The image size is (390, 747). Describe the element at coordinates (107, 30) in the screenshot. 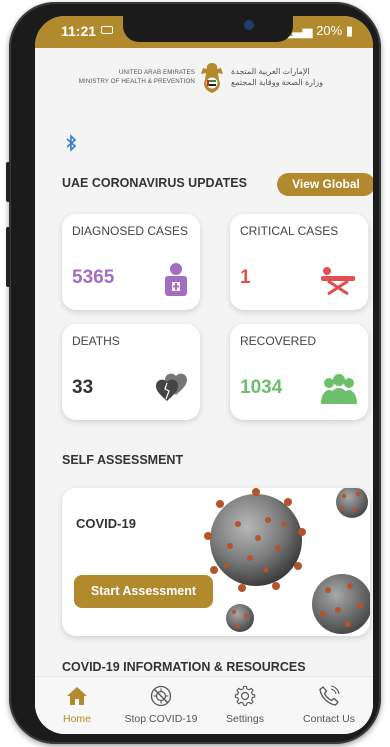

I see `message-icon` at that location.